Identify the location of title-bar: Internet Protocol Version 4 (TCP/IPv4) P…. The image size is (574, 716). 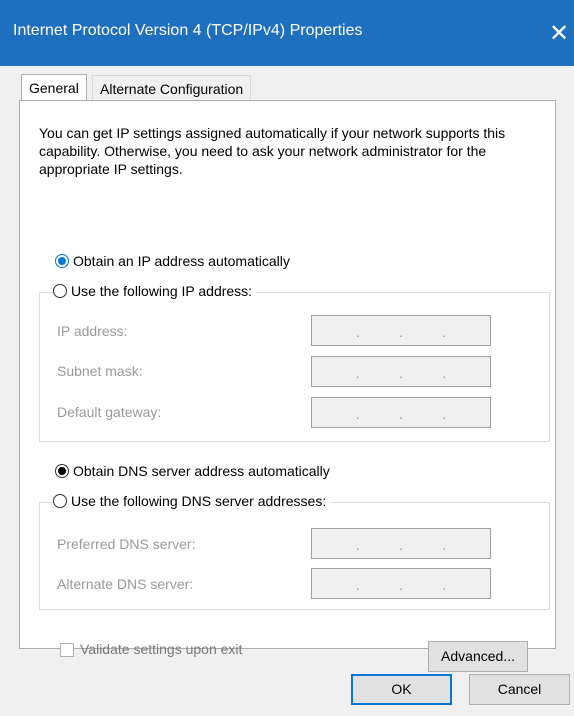
(287, 33).